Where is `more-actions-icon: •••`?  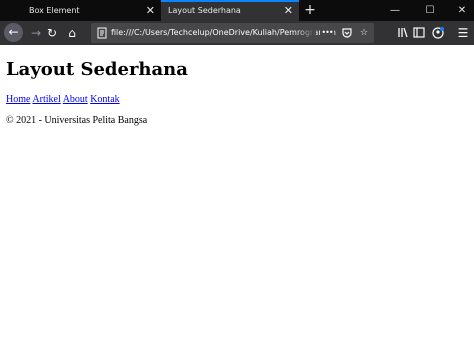 more-actions-icon: ••• is located at coordinates (327, 33).